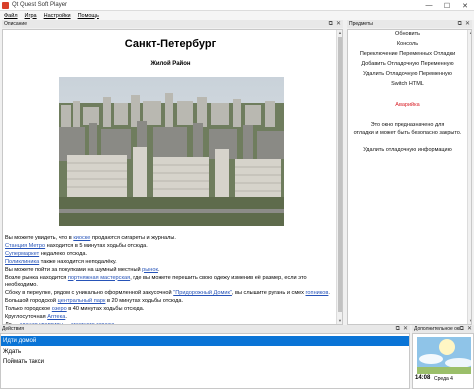 Image resolution: width=474 pixels, height=389 pixels. What do you see at coordinates (268, 293) in the screenshot?
I see `description-text-span: , вы слышите ругань и смех` at bounding box center [268, 293].